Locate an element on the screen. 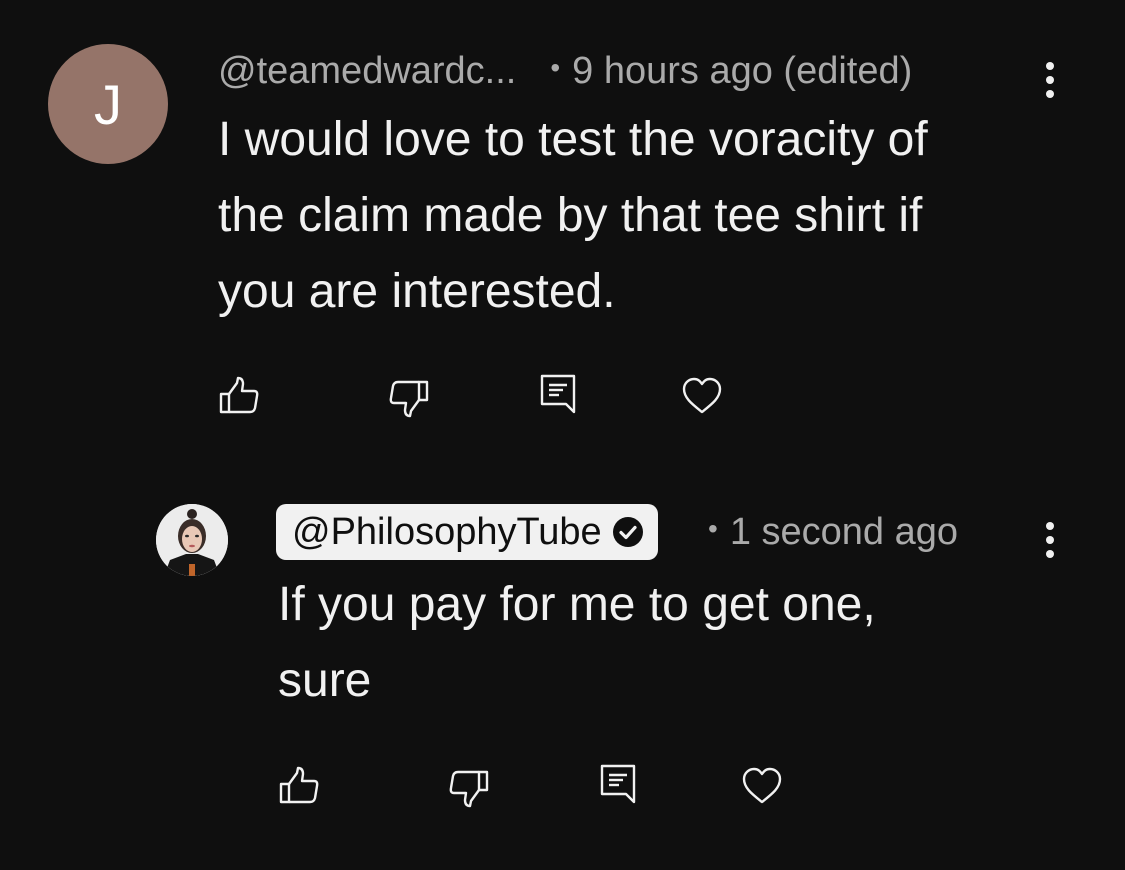 This screenshot has width=1125, height=870. avatar-letter: J is located at coordinates (108, 104).